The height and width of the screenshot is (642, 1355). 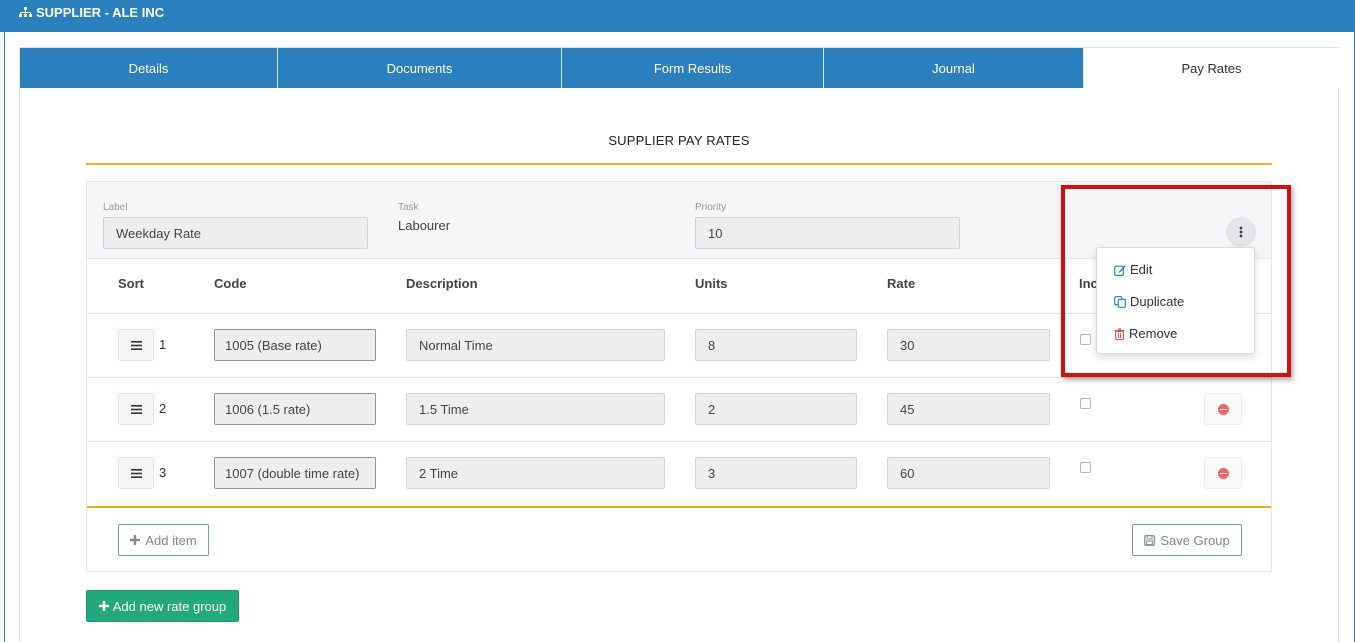 What do you see at coordinates (424, 225) in the screenshot?
I see `task-value: Labourer` at bounding box center [424, 225].